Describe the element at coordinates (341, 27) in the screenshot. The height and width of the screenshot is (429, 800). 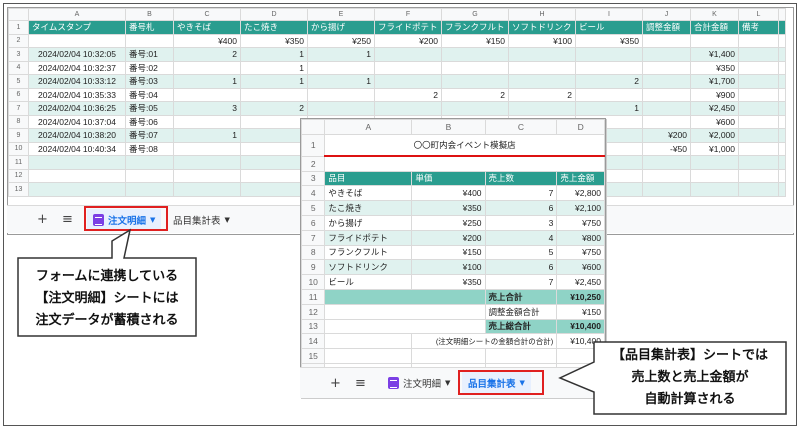
I see `header-cell: から揚げ` at that location.